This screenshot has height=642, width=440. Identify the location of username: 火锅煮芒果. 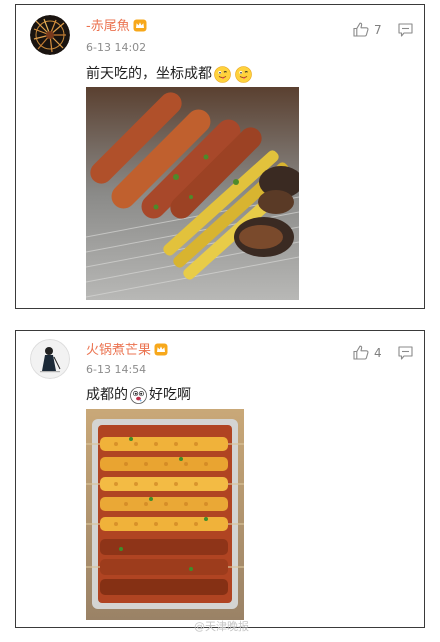
(127, 351).